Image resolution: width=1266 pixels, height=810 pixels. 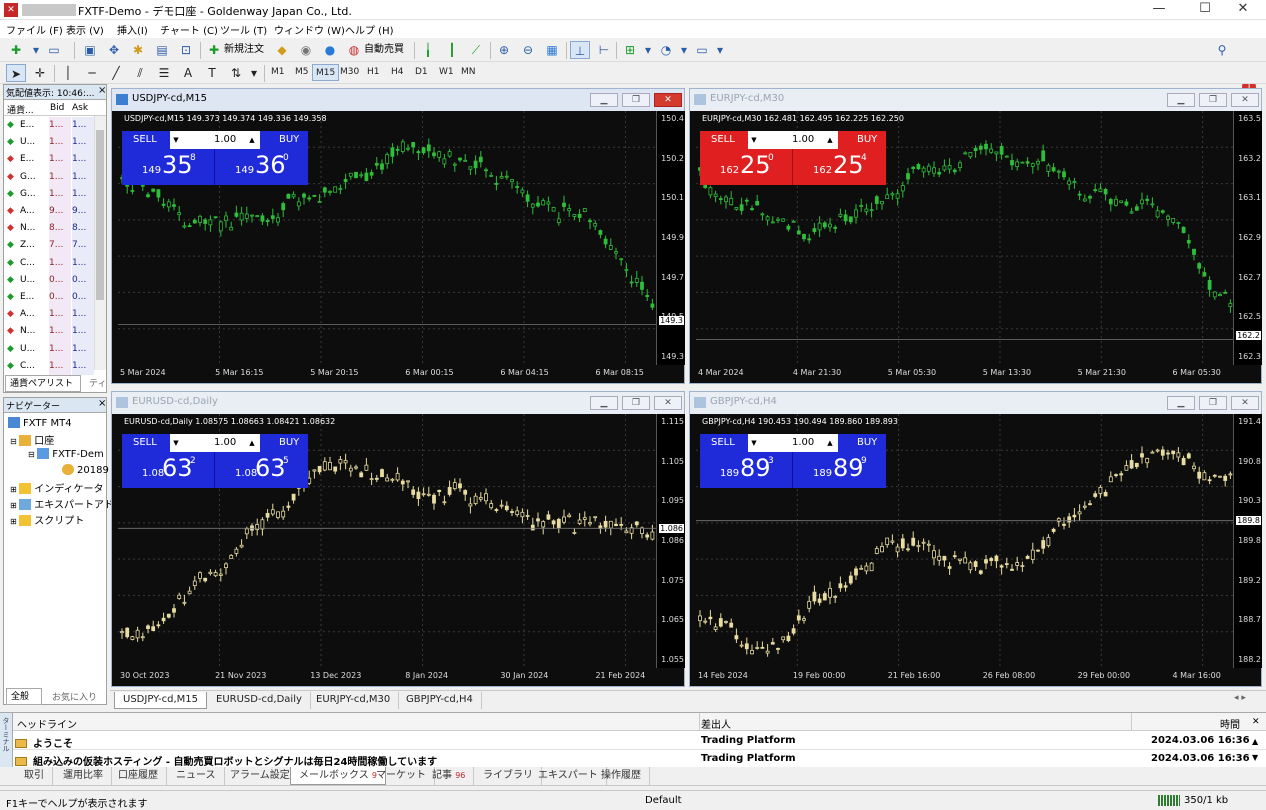 What do you see at coordinates (639, 741) in the screenshot?
I see `mail-row: ようこそ Trading Platform 2024.03.06 16:36` at bounding box center [639, 741].